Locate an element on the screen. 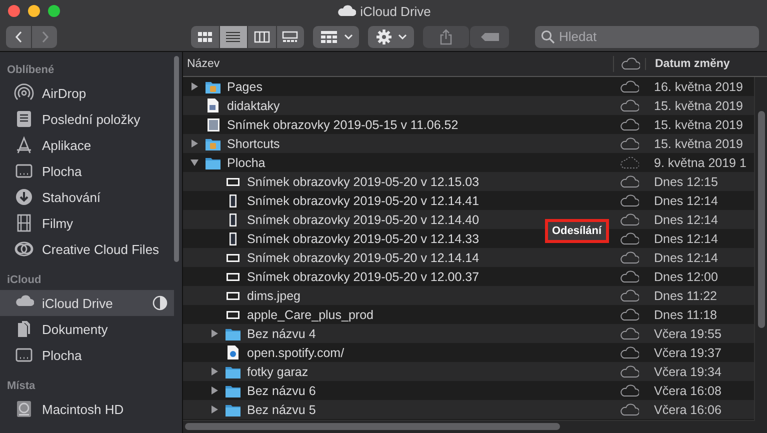  close-button is located at coordinates (14, 11).